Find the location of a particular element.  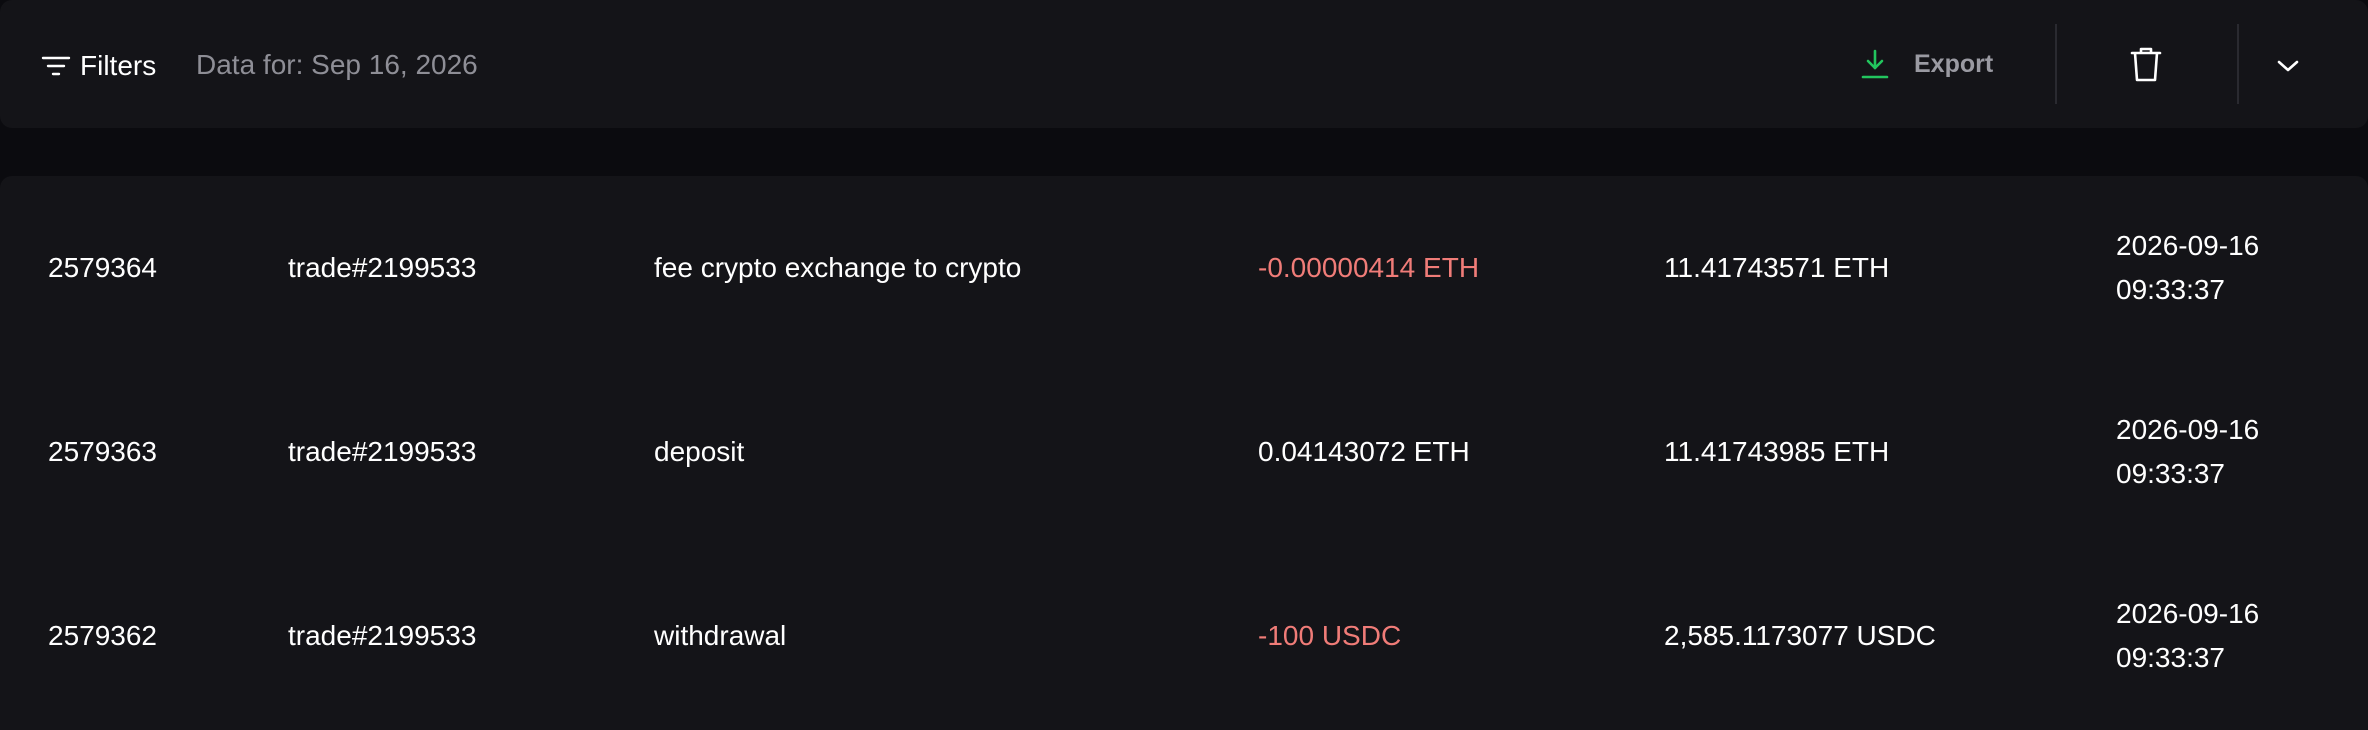

chevron-down-icon is located at coordinates (2288, 66).